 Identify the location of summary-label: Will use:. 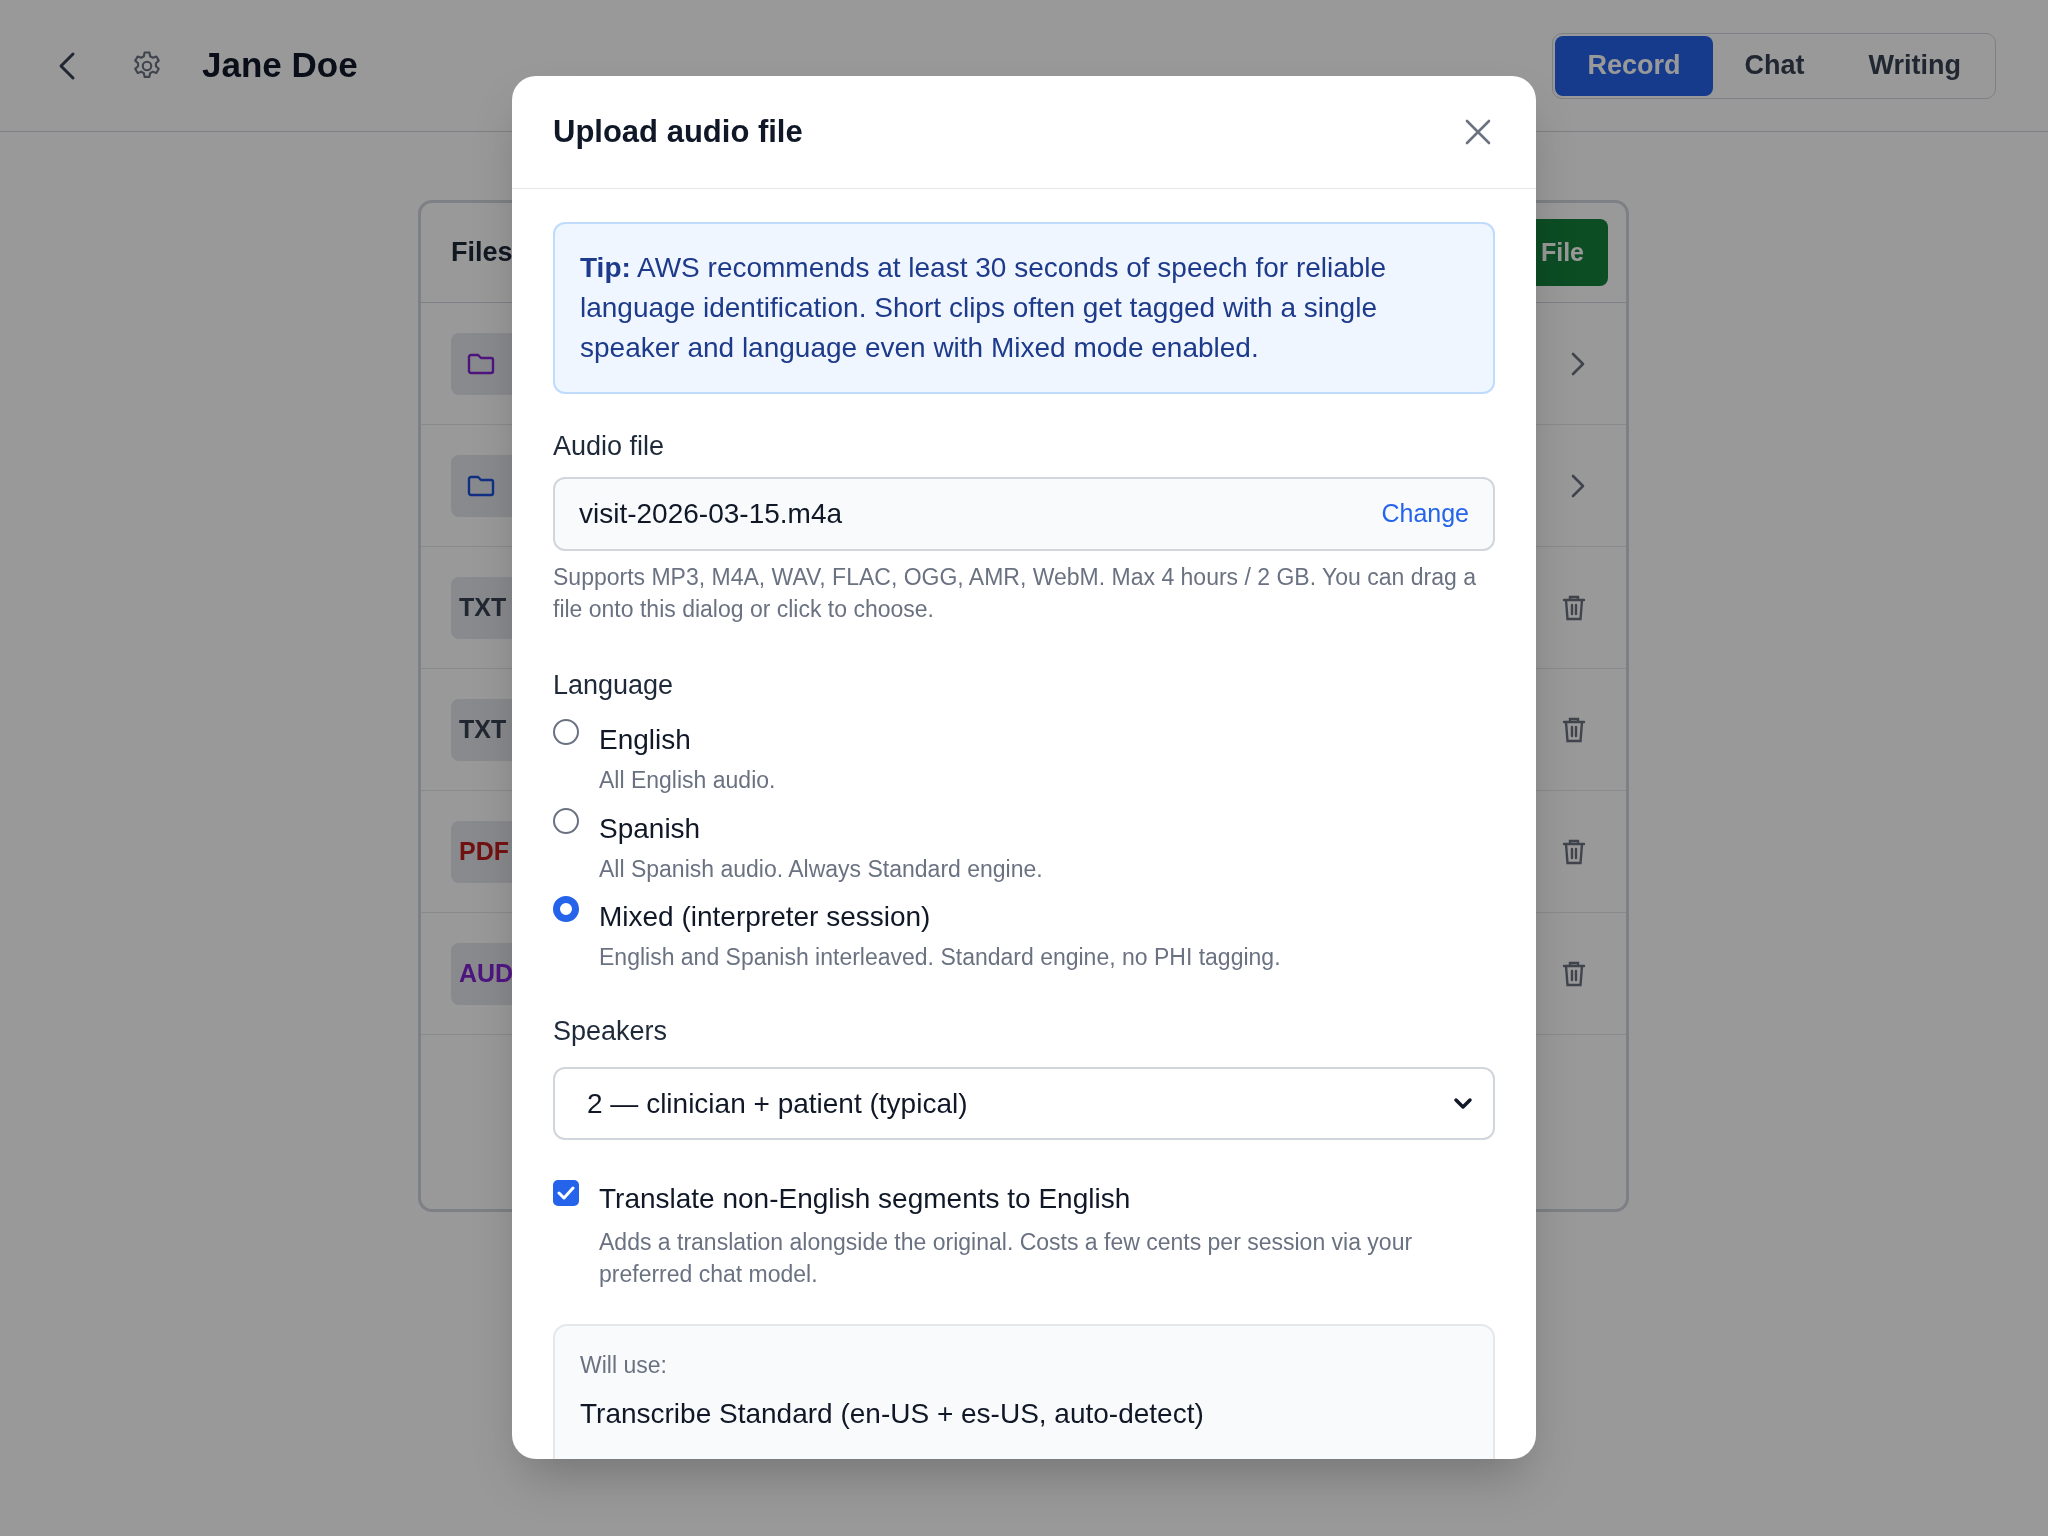
(624, 1365).